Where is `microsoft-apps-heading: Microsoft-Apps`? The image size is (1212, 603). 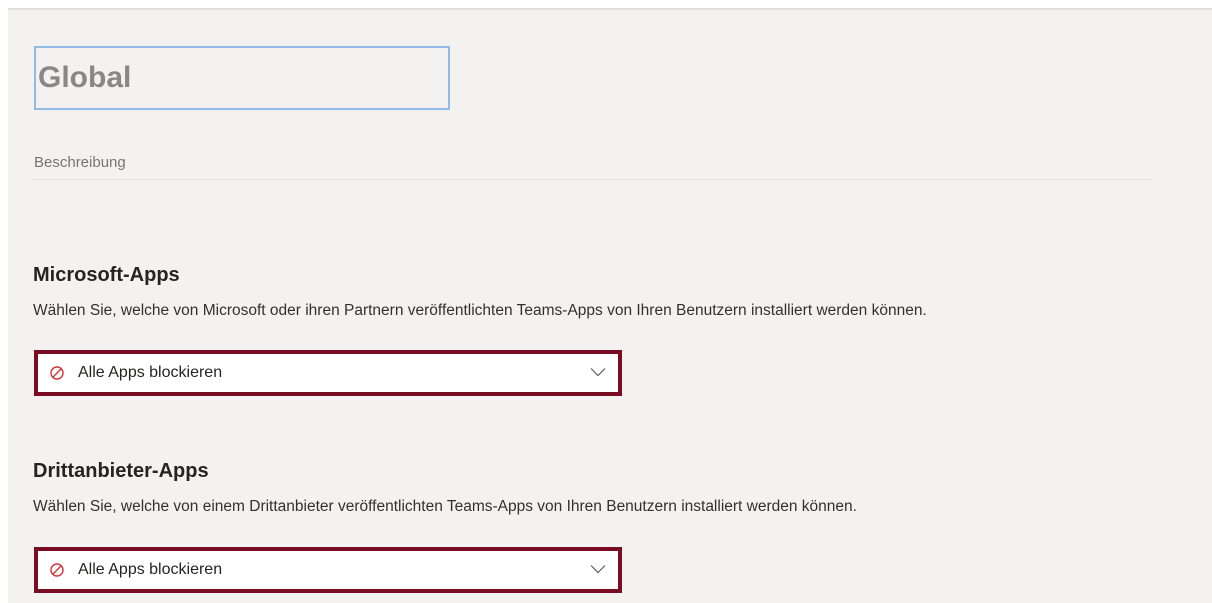 microsoft-apps-heading: Microsoft-Apps is located at coordinates (106, 275).